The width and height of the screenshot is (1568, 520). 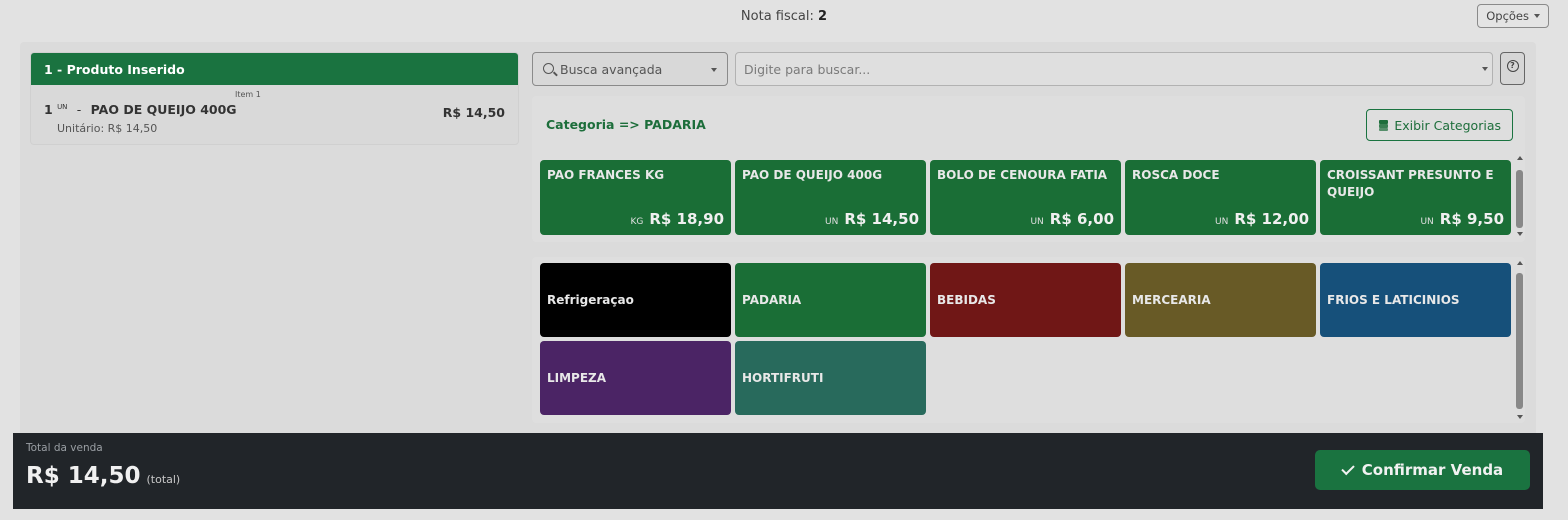 I want to click on products-scrollbar, so click(x=1519, y=196).